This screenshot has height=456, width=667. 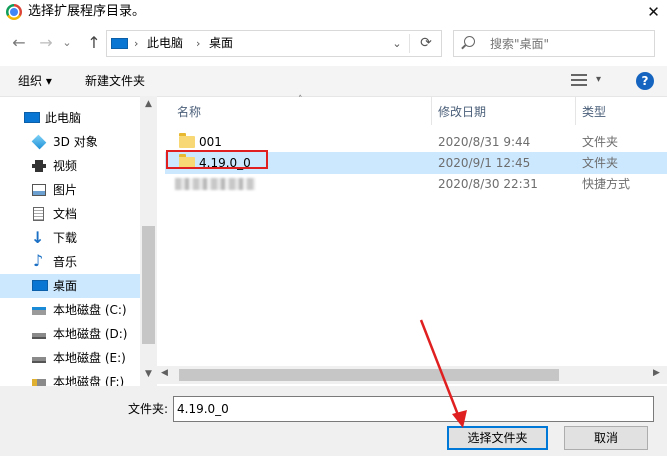 I want to click on search-input, so click(x=570, y=43).